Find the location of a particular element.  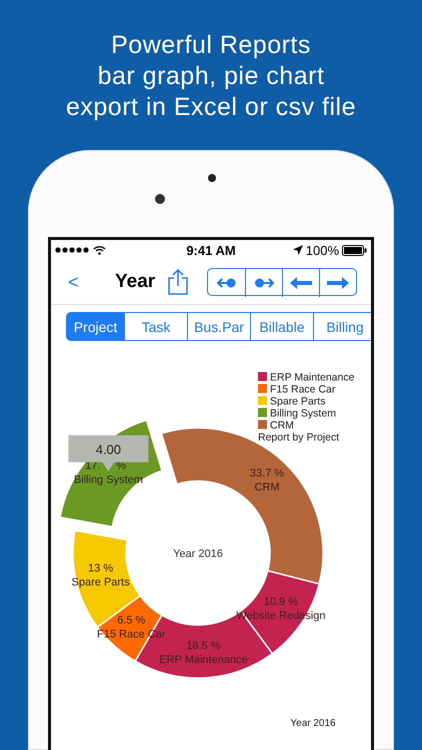

category-label: CRM is located at coordinates (267, 488).